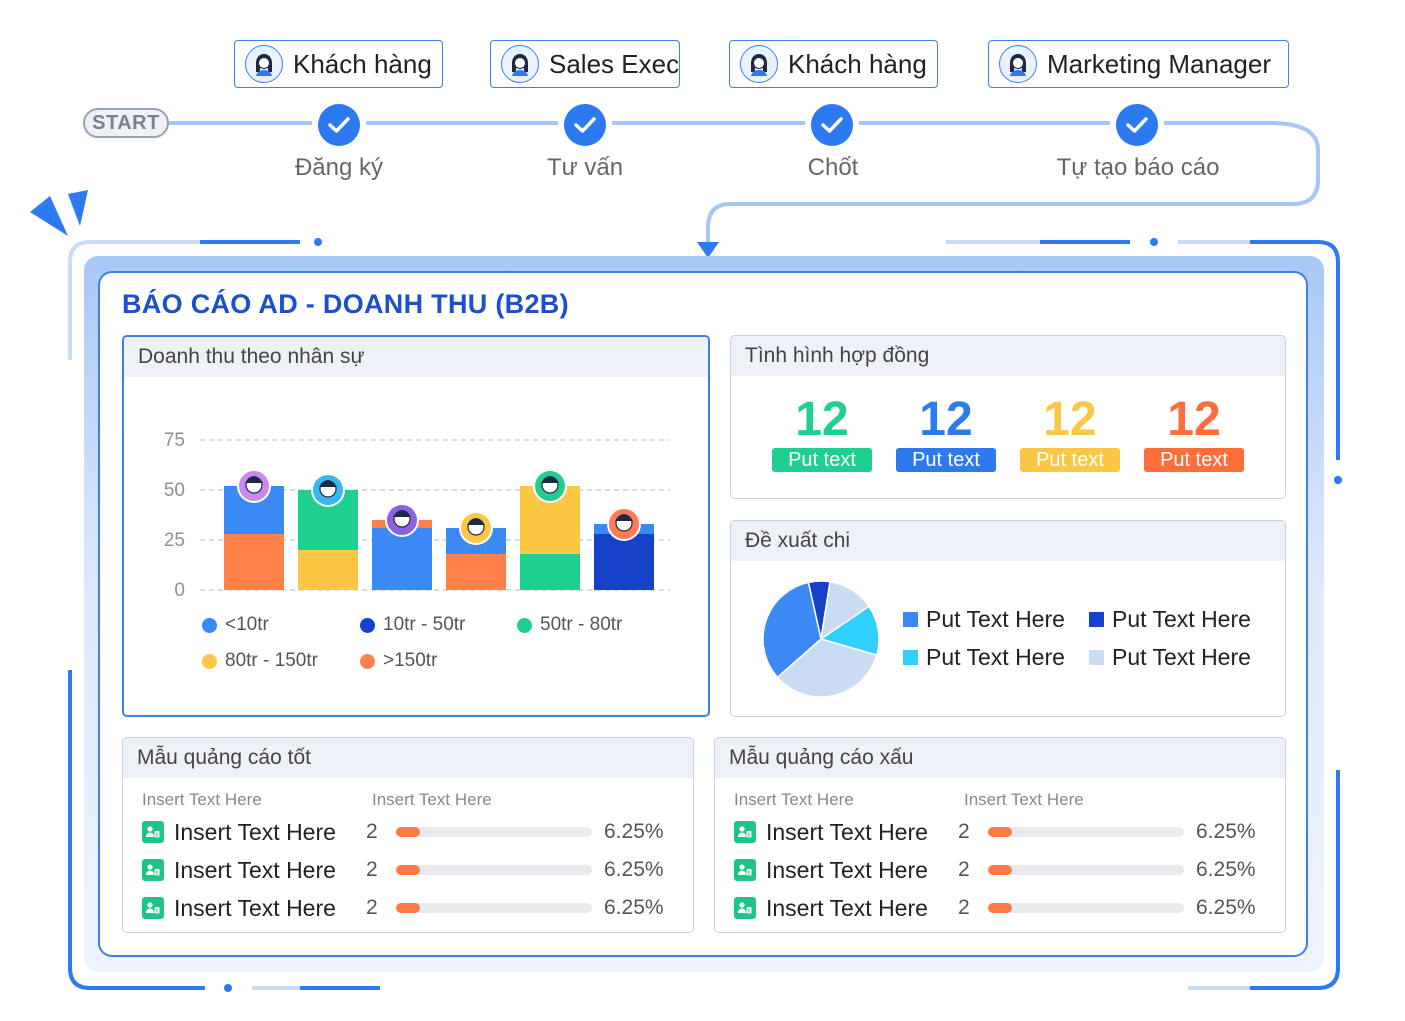 Image resolution: width=1405 pixels, height=1021 pixels. What do you see at coordinates (251, 356) in the screenshot?
I see `card-title: Doanh thu theo nhân sự` at bounding box center [251, 356].